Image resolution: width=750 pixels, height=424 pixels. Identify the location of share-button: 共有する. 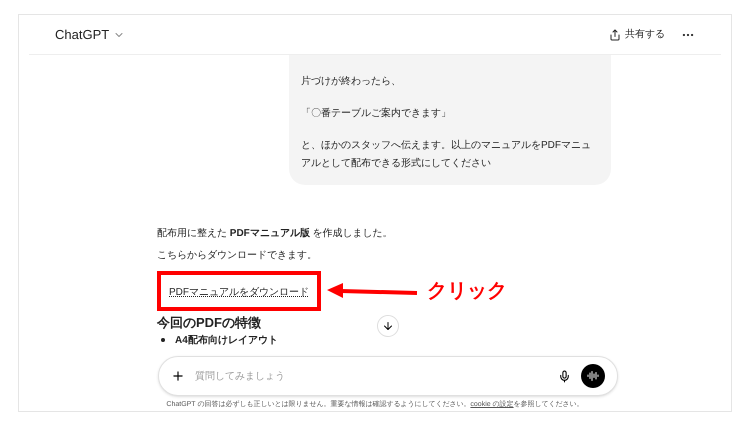
(637, 34).